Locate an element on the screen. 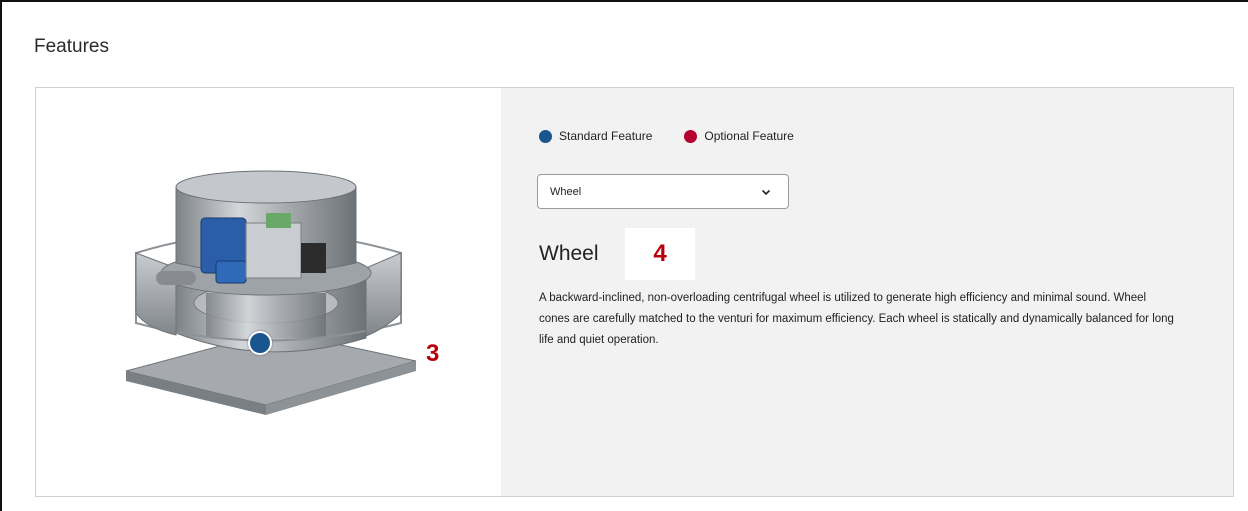  callout-box-4: 4 is located at coordinates (660, 254).